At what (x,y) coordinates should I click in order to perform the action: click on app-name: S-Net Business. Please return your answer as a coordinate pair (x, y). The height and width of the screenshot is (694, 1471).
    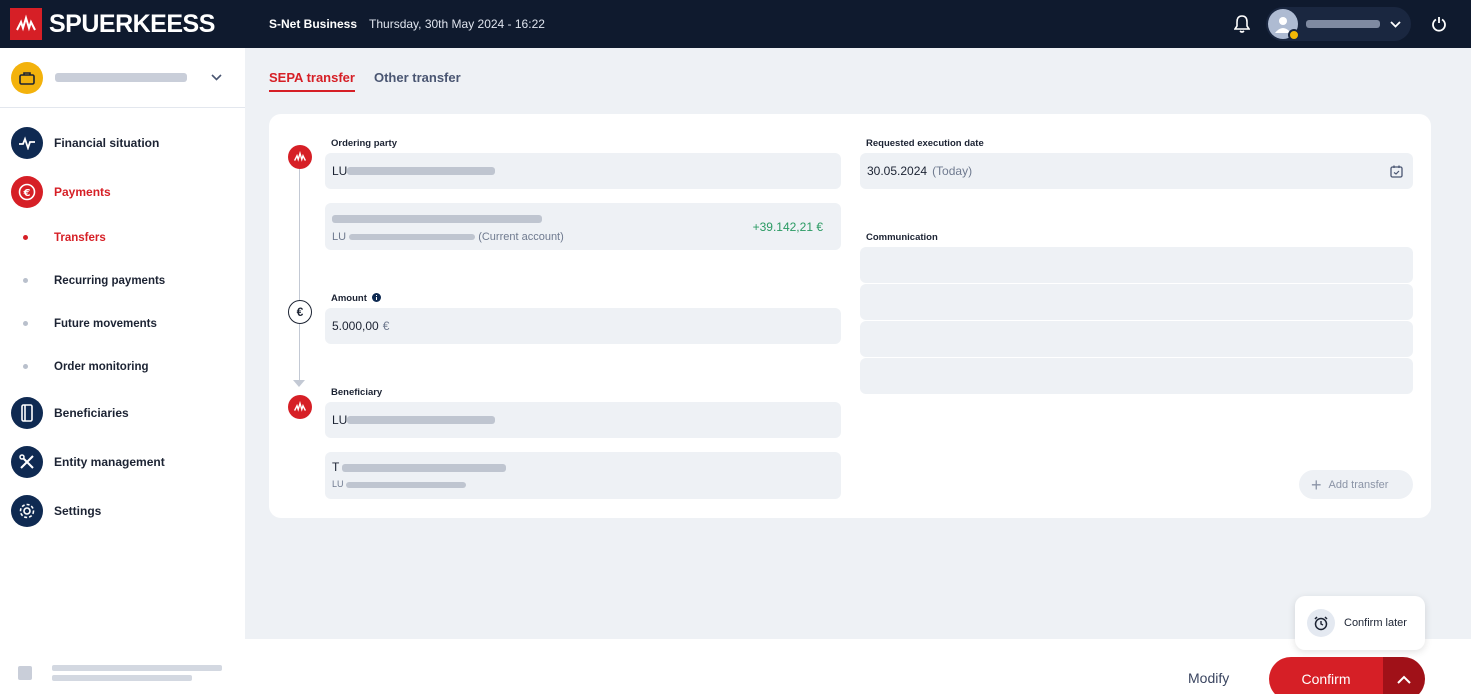
    Looking at the image, I should click on (313, 24).